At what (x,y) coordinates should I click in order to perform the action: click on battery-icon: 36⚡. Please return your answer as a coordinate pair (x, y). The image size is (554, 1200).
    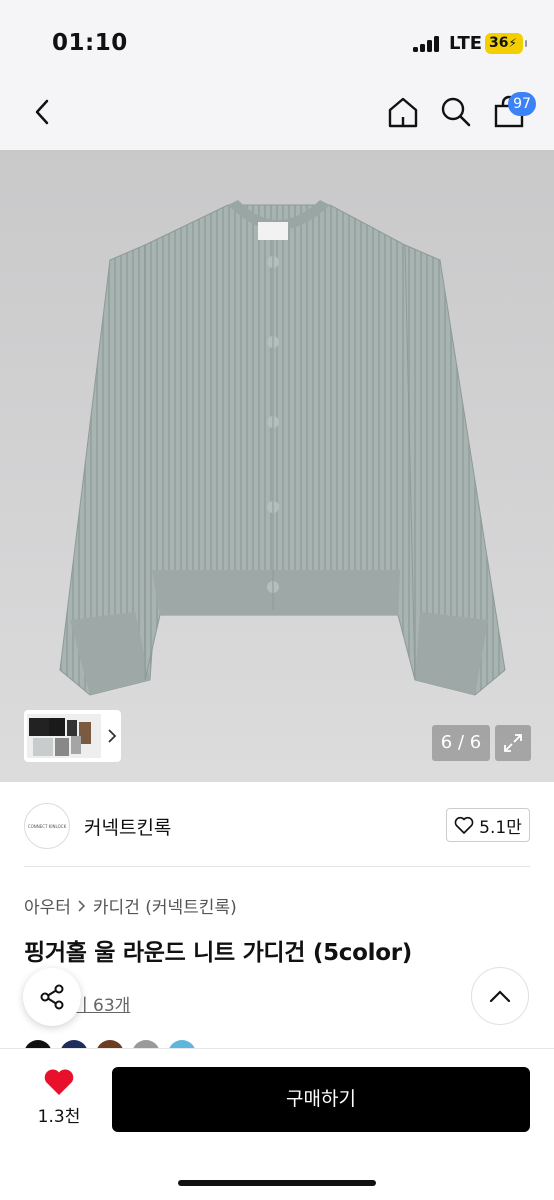
    Looking at the image, I should click on (506, 43).